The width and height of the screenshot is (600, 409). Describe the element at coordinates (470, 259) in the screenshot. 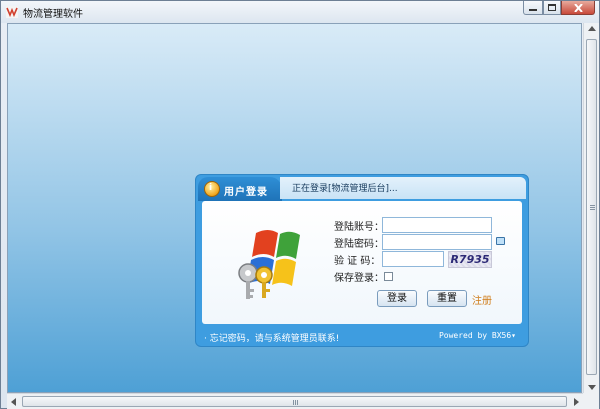

I see `captcha-image: R7935` at that location.